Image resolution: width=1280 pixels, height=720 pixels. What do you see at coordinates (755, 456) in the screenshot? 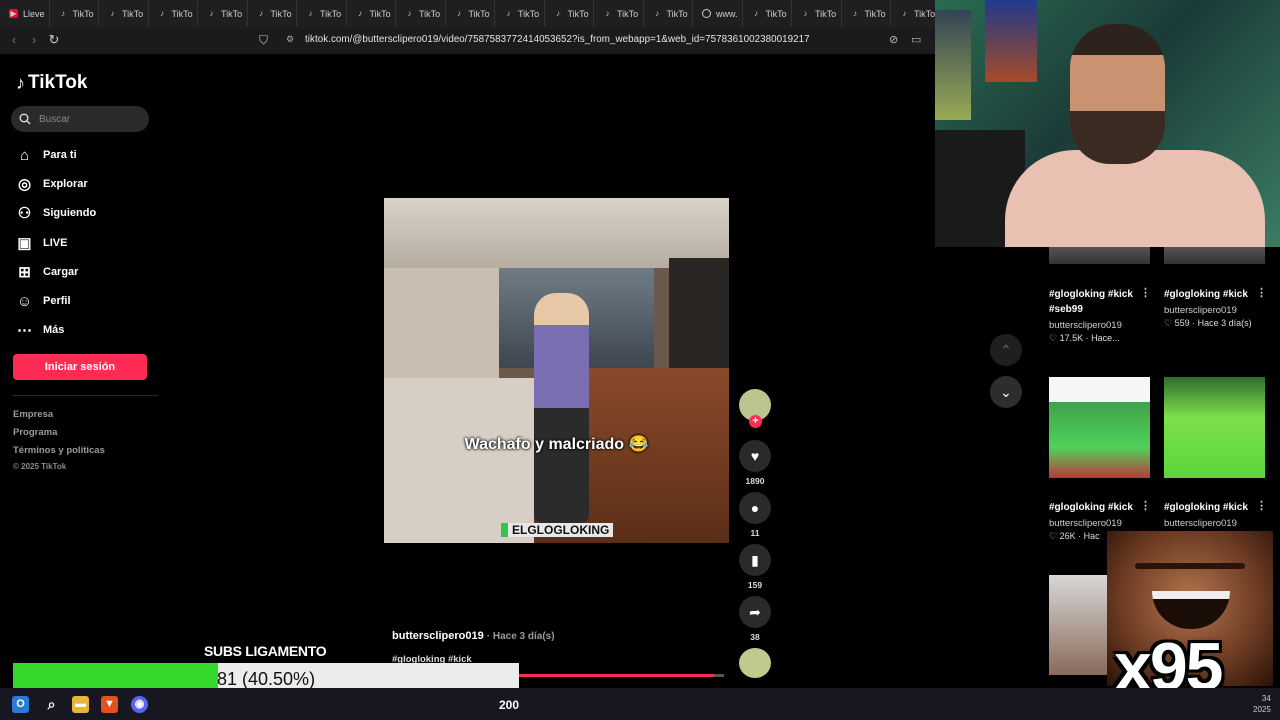
I see `like-button: ♥` at bounding box center [755, 456].